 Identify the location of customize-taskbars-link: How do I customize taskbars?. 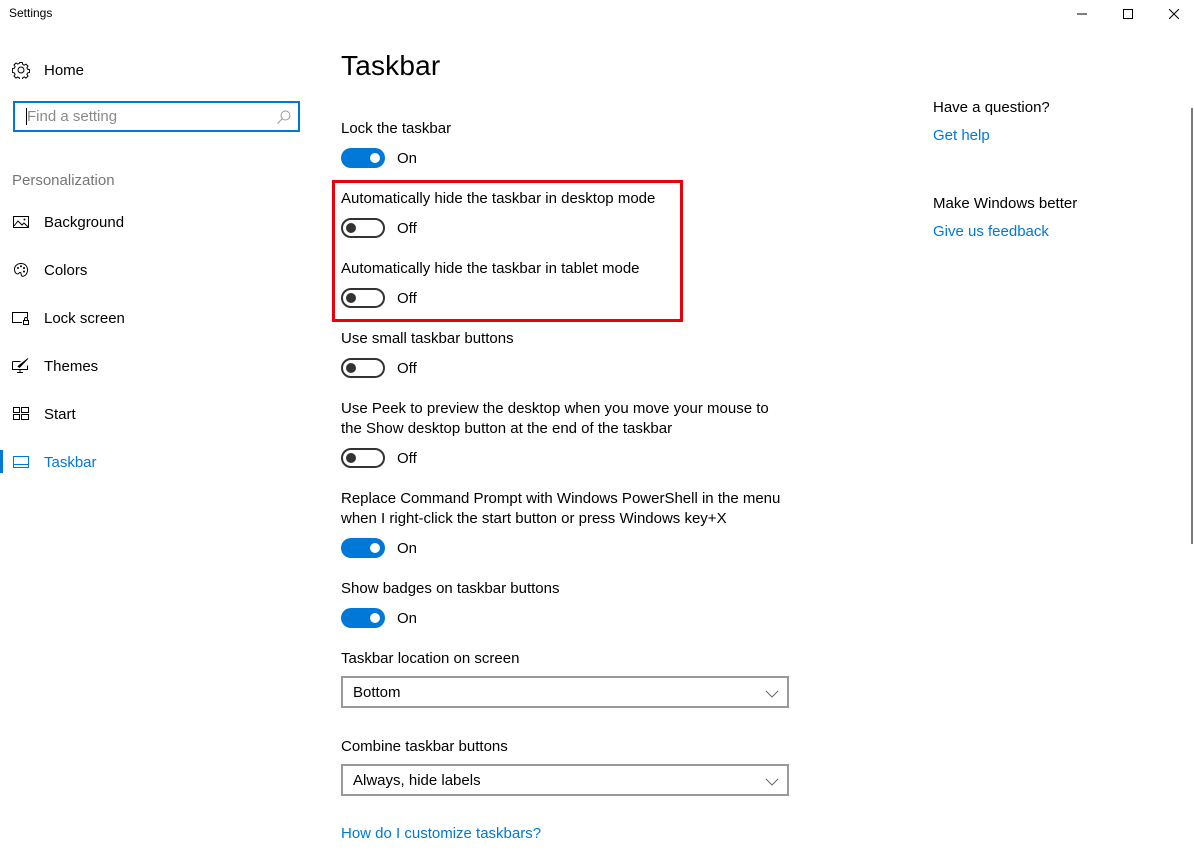
(441, 833).